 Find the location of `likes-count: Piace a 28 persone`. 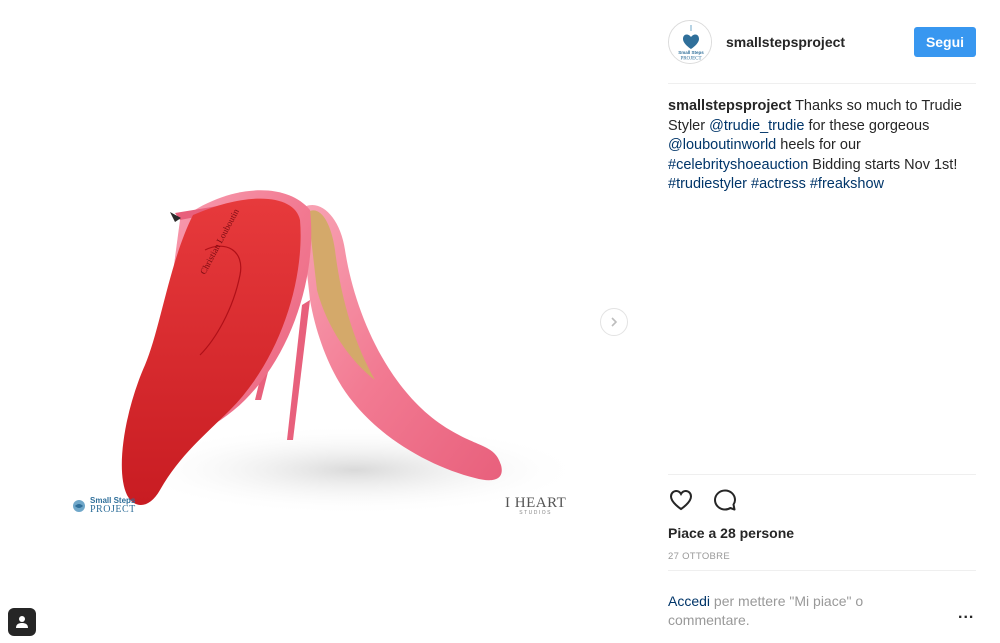

likes-count: Piace a 28 persone is located at coordinates (731, 533).